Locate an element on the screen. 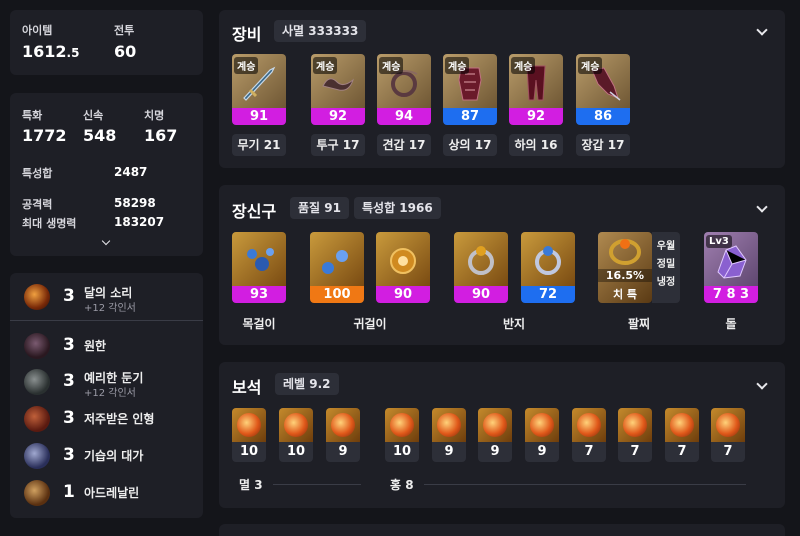  bracelet-effects-text: 우월 정밀 냉정 is located at coordinates (666, 264).